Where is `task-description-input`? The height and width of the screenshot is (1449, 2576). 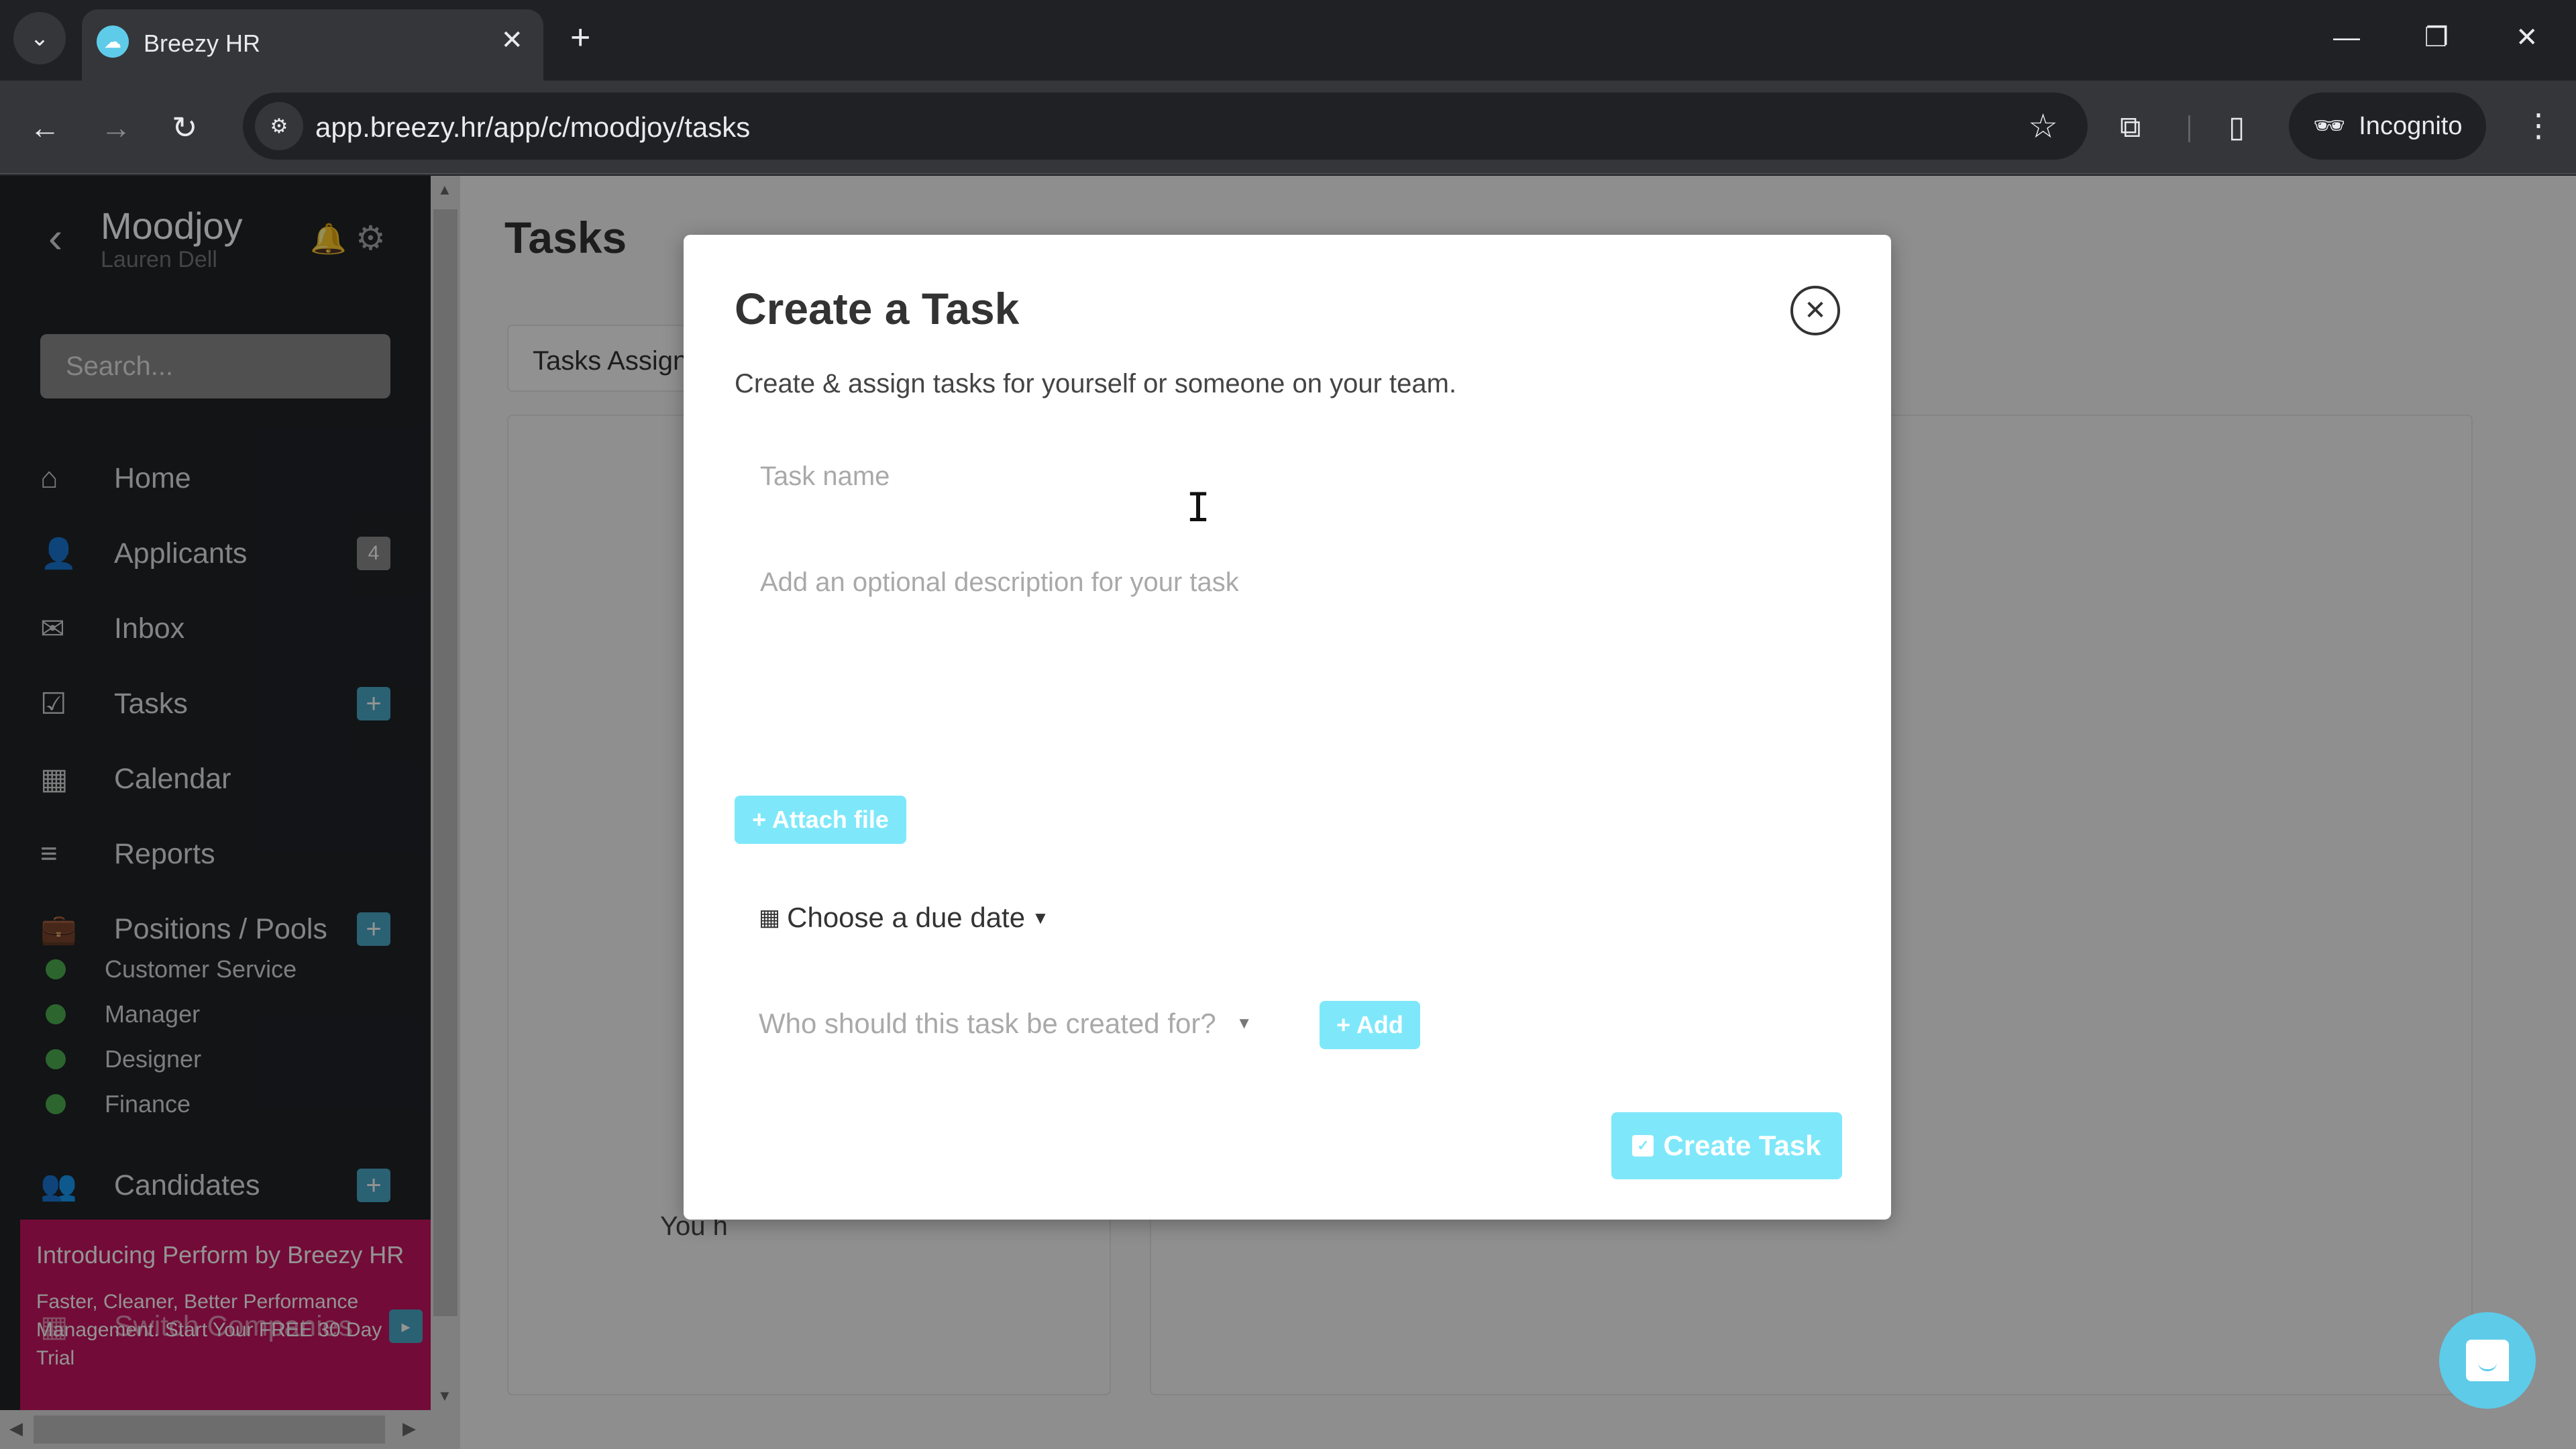
task-description-input is located at coordinates (1288, 645).